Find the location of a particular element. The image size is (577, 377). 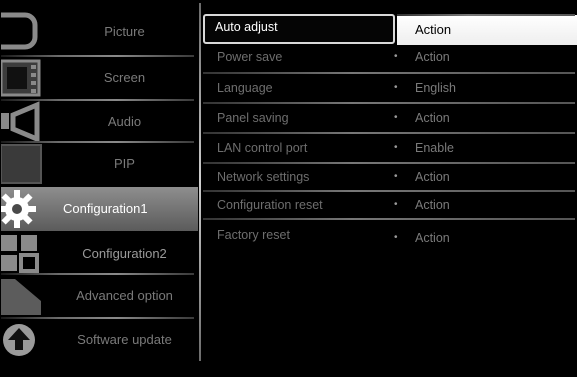

sidebar-item-label: PIP is located at coordinates (124, 163).